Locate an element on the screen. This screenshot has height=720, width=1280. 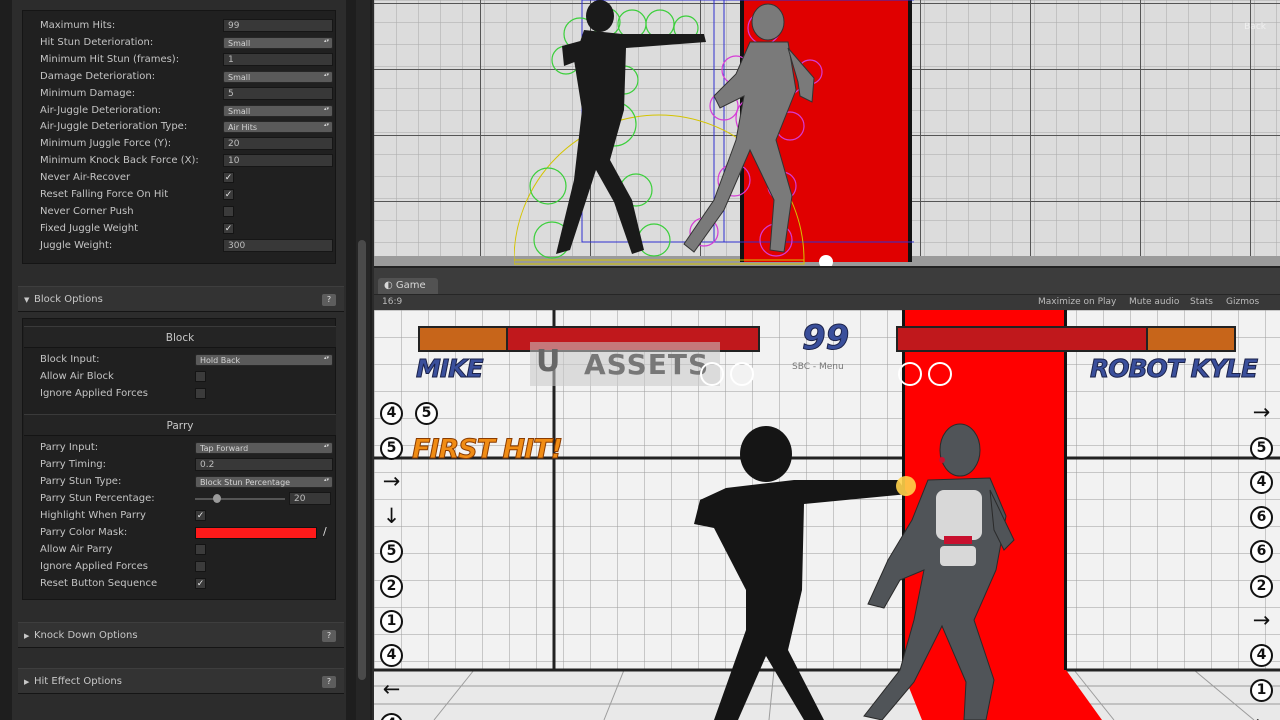
parry-option-dropdown-2: Block Stun Percentage is located at coordinates (264, 482).